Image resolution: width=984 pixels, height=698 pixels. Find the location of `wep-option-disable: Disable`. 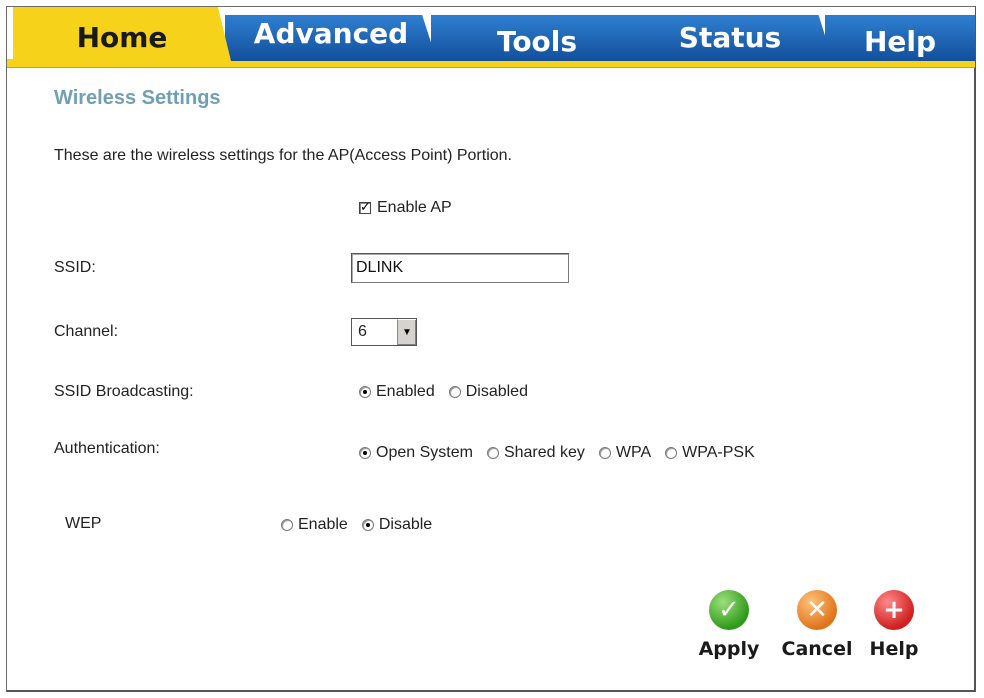

wep-option-disable: Disable is located at coordinates (397, 525).